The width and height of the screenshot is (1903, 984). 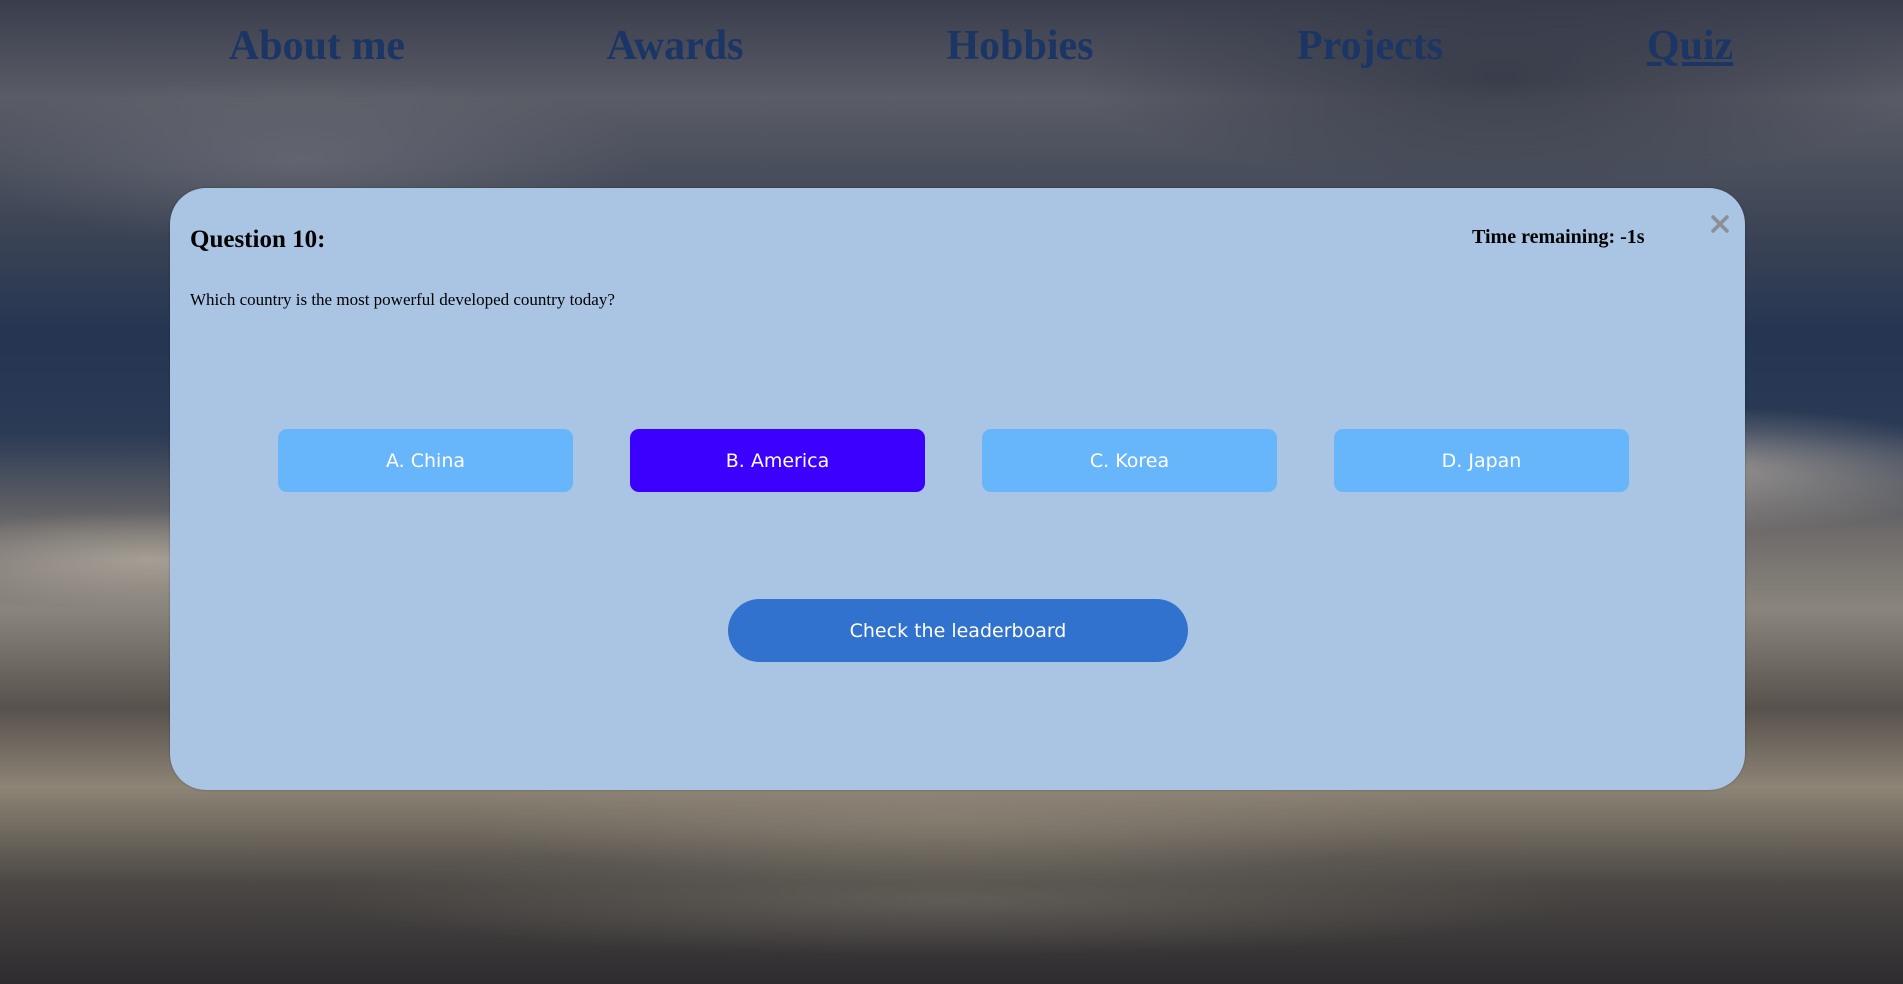 What do you see at coordinates (1019, 46) in the screenshot?
I see `nav-link-hobbies: Hobbies` at bounding box center [1019, 46].